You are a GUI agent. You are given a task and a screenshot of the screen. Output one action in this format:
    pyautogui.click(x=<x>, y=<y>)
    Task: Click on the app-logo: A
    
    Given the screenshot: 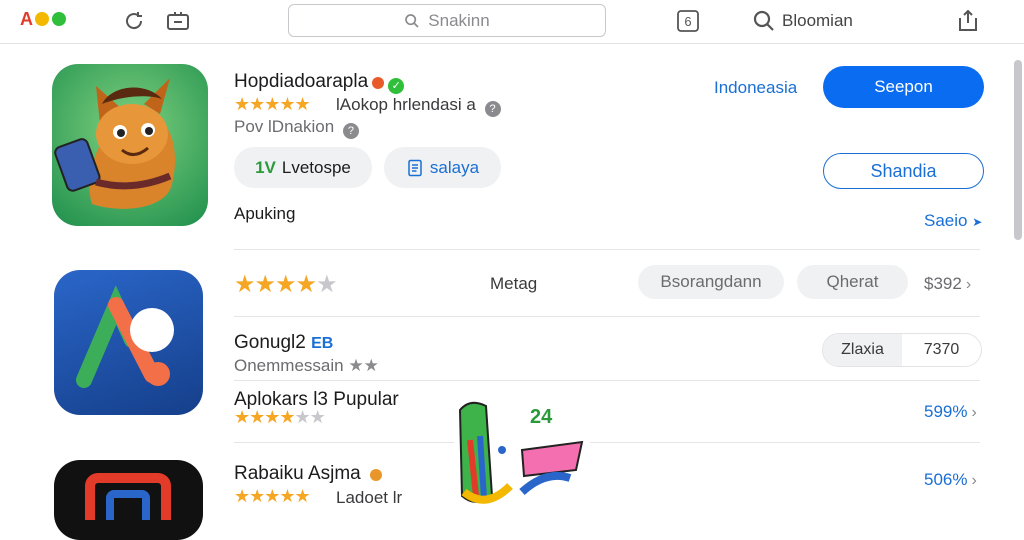 What is the action you would take?
    pyautogui.click(x=43, y=19)
    